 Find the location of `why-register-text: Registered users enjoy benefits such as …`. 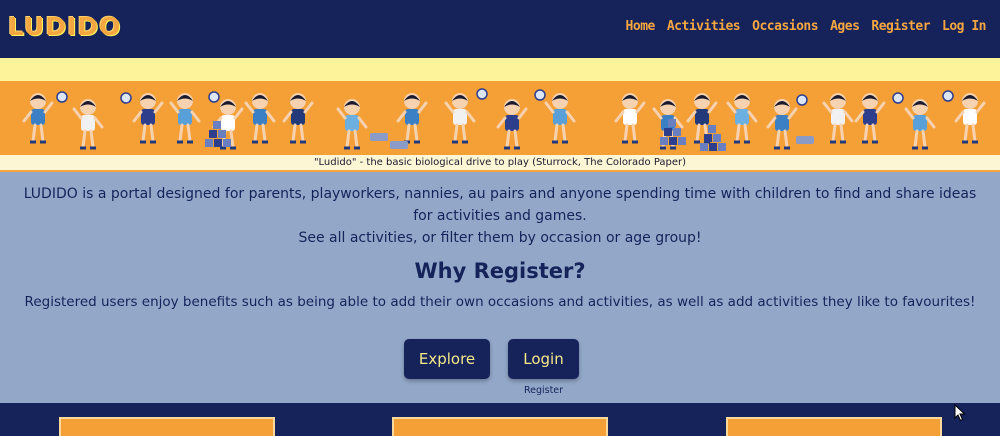

why-register-text: Registered users enjoy benefits such as … is located at coordinates (500, 302).